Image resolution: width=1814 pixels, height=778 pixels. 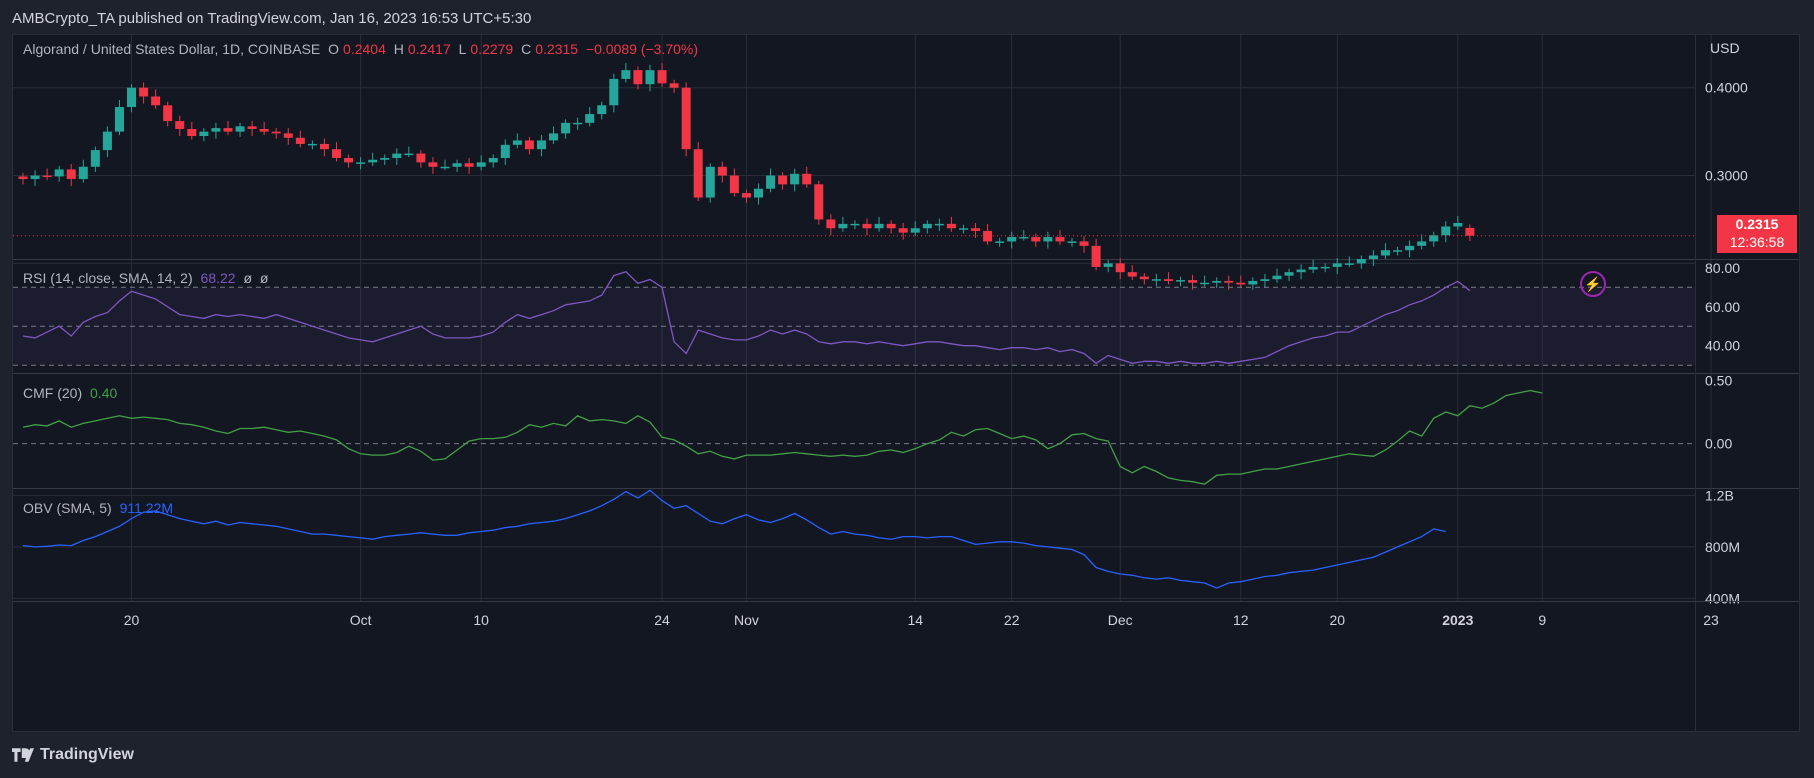 What do you see at coordinates (734, 539) in the screenshot?
I see `obv-line` at bounding box center [734, 539].